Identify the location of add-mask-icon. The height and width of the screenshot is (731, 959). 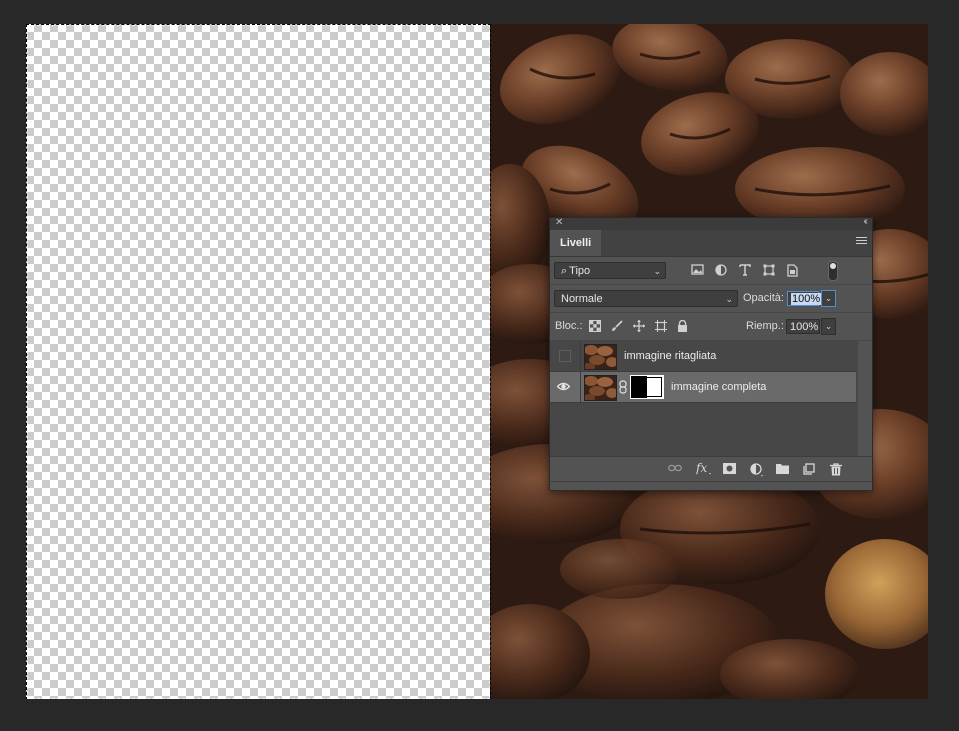
(729, 468).